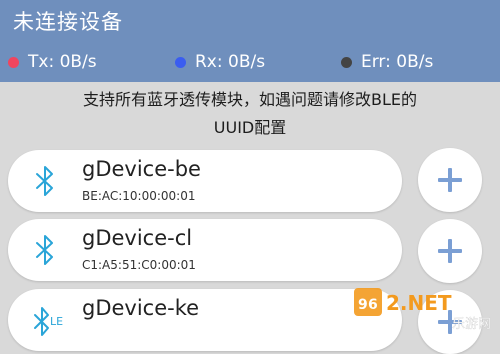 The height and width of the screenshot is (354, 500). What do you see at coordinates (230, 62) in the screenshot?
I see `rx-rate: Rx: 0B/s` at bounding box center [230, 62].